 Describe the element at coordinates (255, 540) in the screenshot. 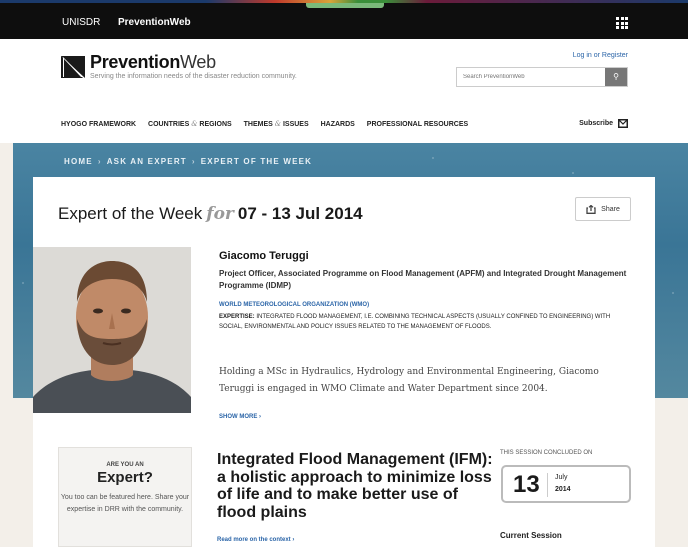

I see `read-more-context-link: Read more on the context ›` at that location.